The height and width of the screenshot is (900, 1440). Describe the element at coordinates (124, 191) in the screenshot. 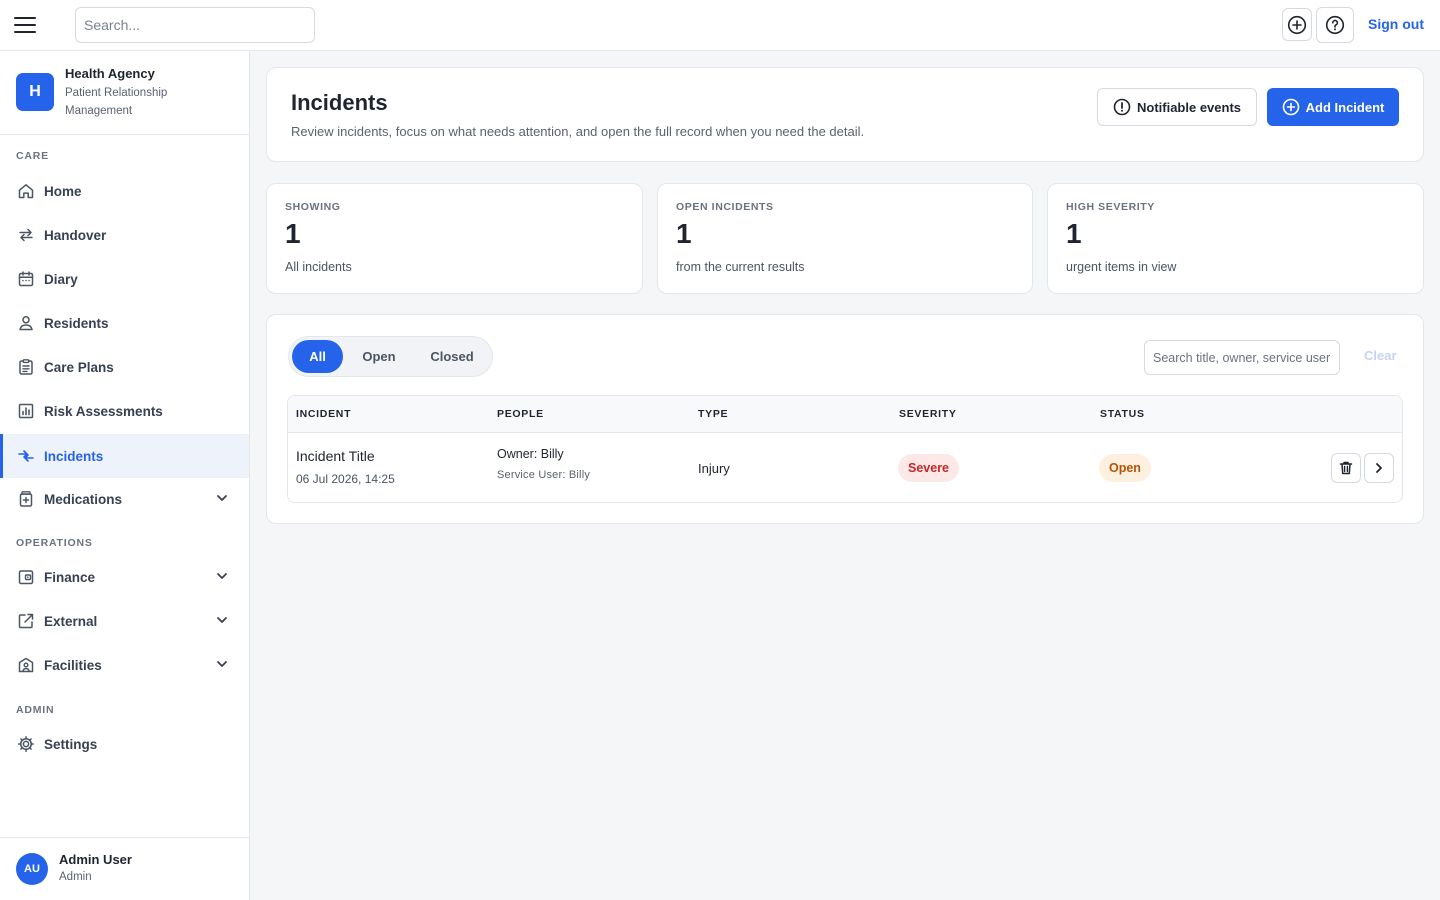

I see `sidebar-item-home: Home` at that location.